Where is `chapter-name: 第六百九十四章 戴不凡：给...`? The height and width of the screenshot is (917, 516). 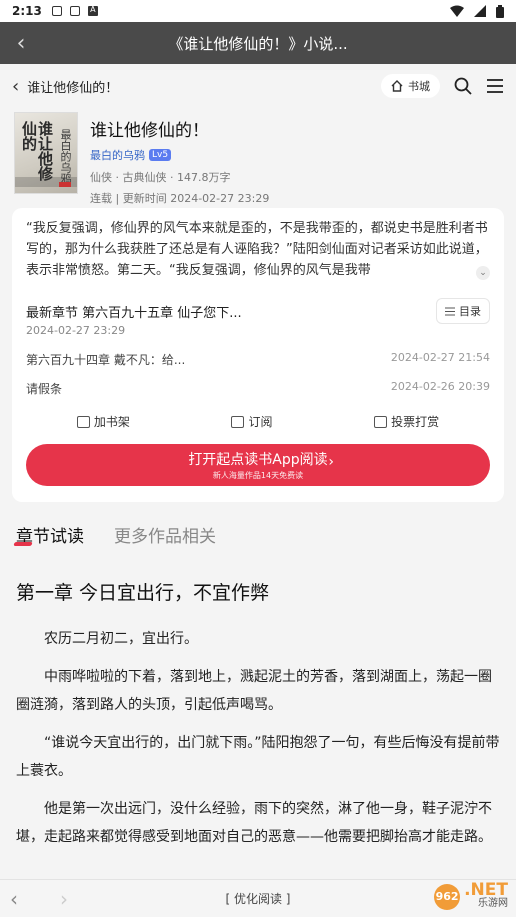 chapter-name: 第六百九十四章 戴不凡：给... is located at coordinates (106, 360).